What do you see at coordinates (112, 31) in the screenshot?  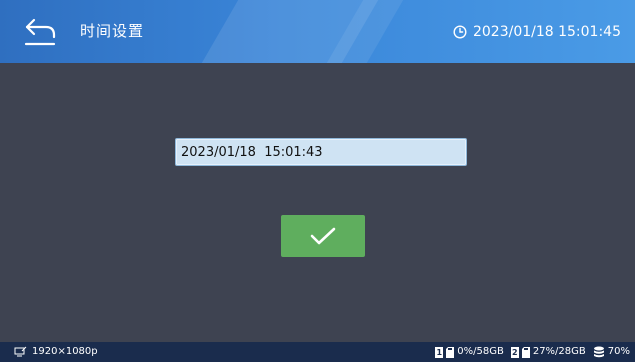 I see `page-title: 时间设置` at bounding box center [112, 31].